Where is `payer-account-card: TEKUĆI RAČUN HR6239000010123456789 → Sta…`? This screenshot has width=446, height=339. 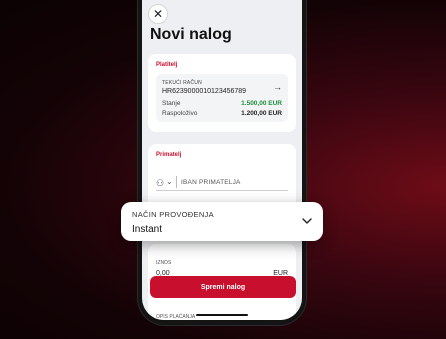
payer-account-card: TEKUĆI RAČUN HR6239000010123456789 → Sta… is located at coordinates (222, 98).